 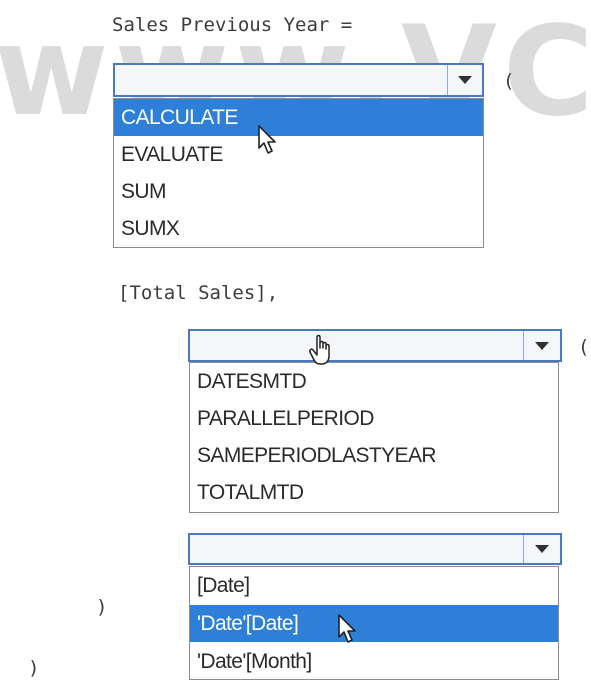 What do you see at coordinates (374, 585) in the screenshot?
I see `option-date: [Date]` at bounding box center [374, 585].